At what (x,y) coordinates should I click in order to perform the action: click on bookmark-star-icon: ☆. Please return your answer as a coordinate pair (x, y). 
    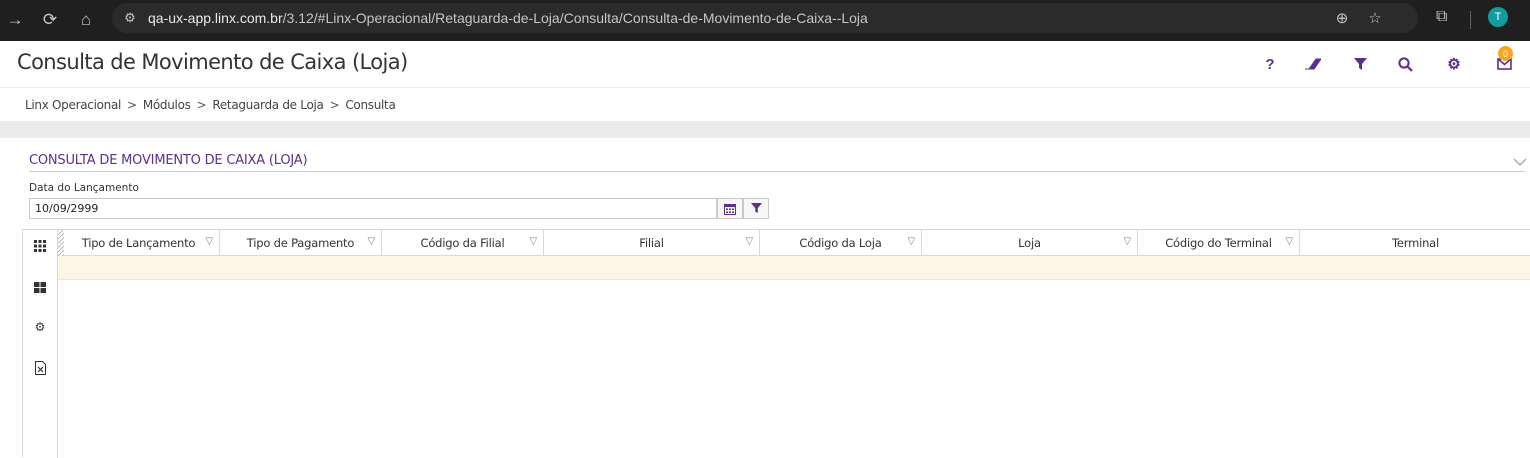
    Looking at the image, I should click on (1375, 18).